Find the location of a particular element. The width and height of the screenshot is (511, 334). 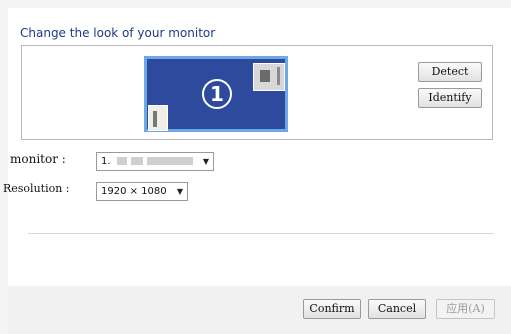

page-title: Change the look of your monitor is located at coordinates (118, 33).